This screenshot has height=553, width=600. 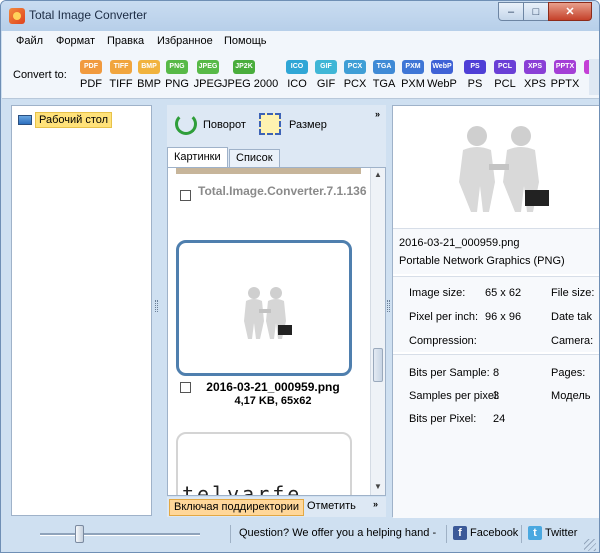 What do you see at coordinates (535, 533) in the screenshot?
I see `twitter-icon: t` at bounding box center [535, 533].